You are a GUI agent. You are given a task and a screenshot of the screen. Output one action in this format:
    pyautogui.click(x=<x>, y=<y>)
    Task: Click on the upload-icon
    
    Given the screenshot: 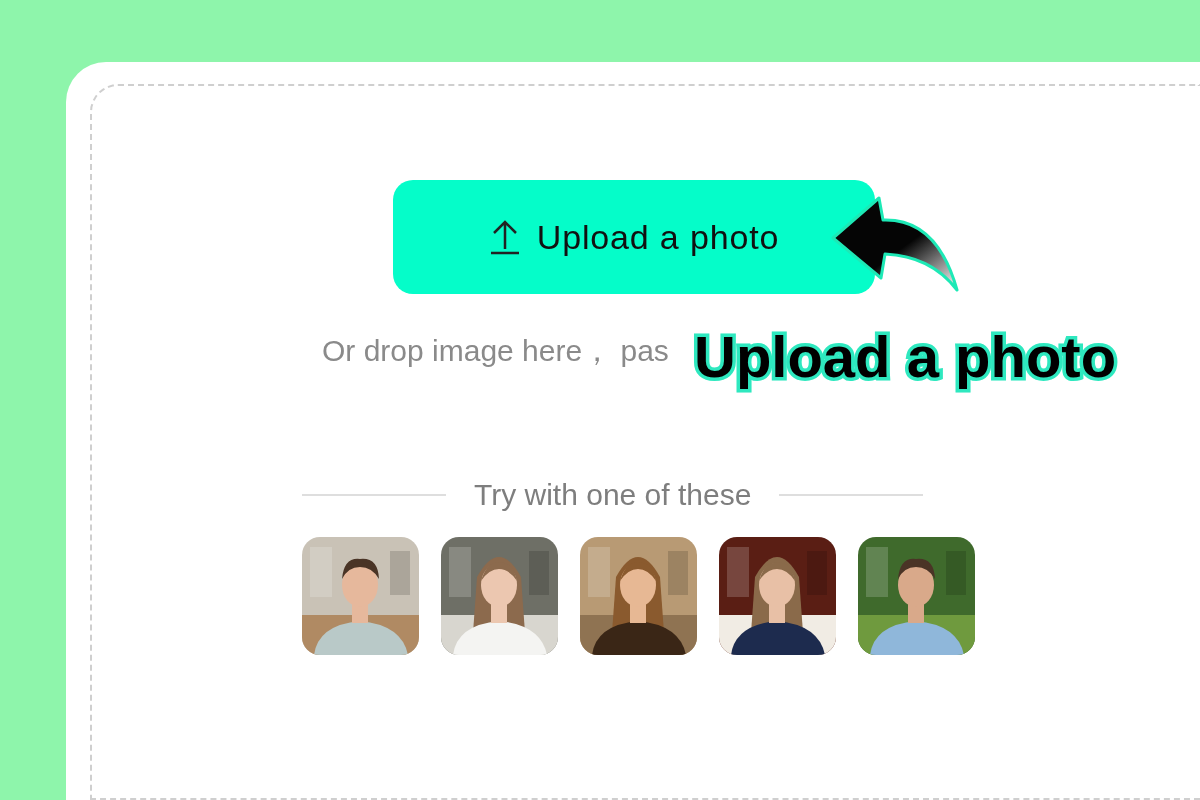 What is the action you would take?
    pyautogui.click(x=504, y=237)
    